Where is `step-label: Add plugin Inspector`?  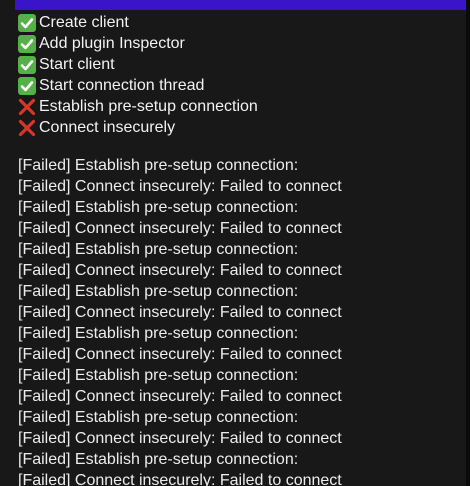
step-label: Add plugin Inspector is located at coordinates (112, 43).